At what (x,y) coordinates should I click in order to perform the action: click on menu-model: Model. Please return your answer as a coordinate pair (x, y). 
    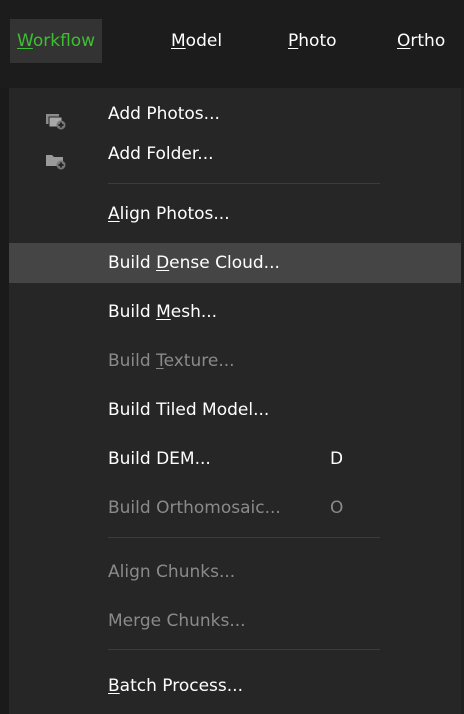
    Looking at the image, I should click on (196, 41).